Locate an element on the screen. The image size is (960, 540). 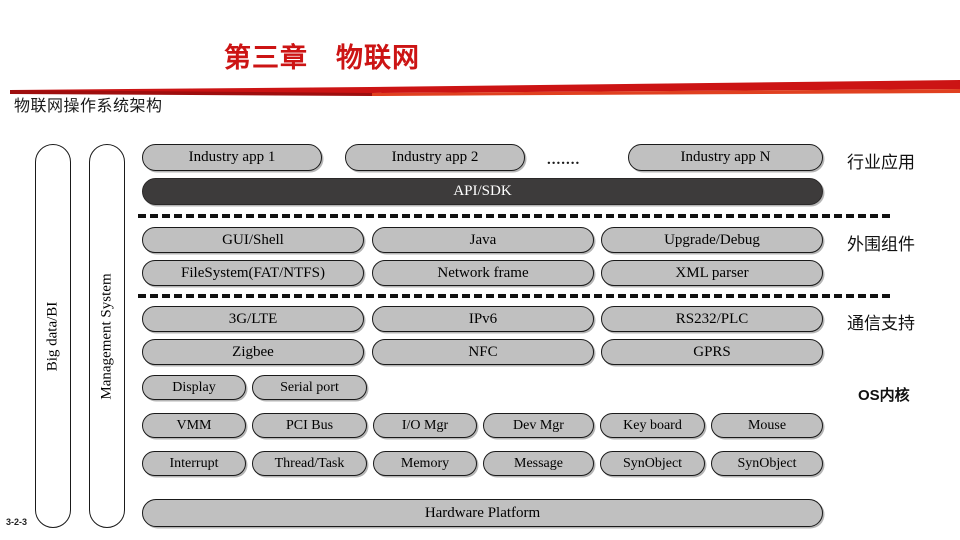
pill-synobject-2-label: SynObject is located at coordinates (767, 463).